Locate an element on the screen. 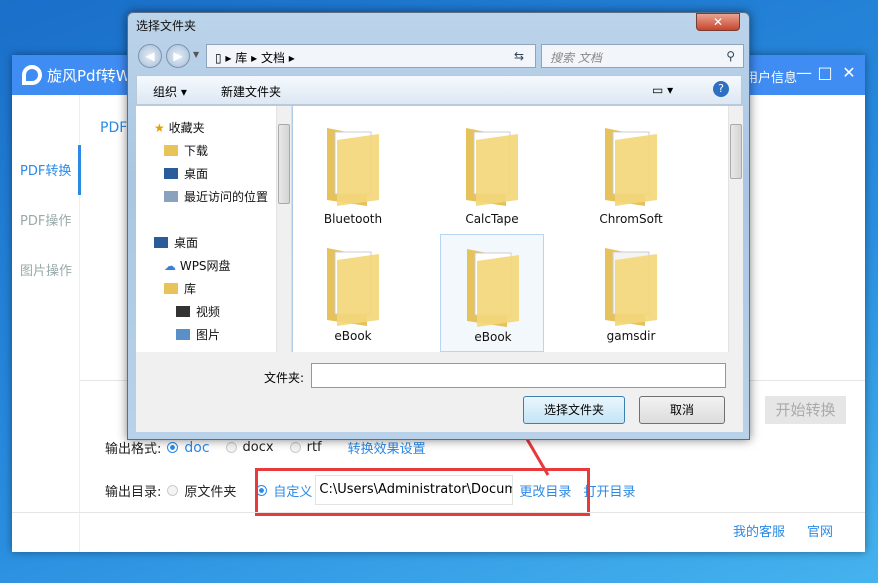  folder-item: ChromSoft is located at coordinates (631, 170).